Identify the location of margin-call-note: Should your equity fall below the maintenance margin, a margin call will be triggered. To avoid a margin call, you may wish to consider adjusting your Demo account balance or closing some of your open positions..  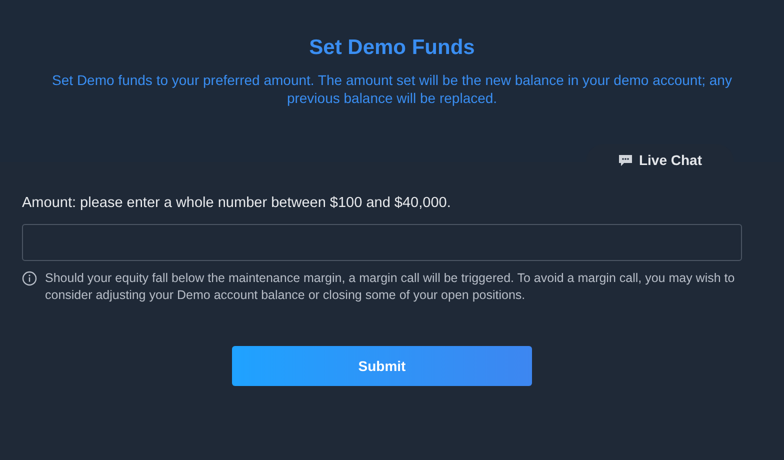
(390, 287).